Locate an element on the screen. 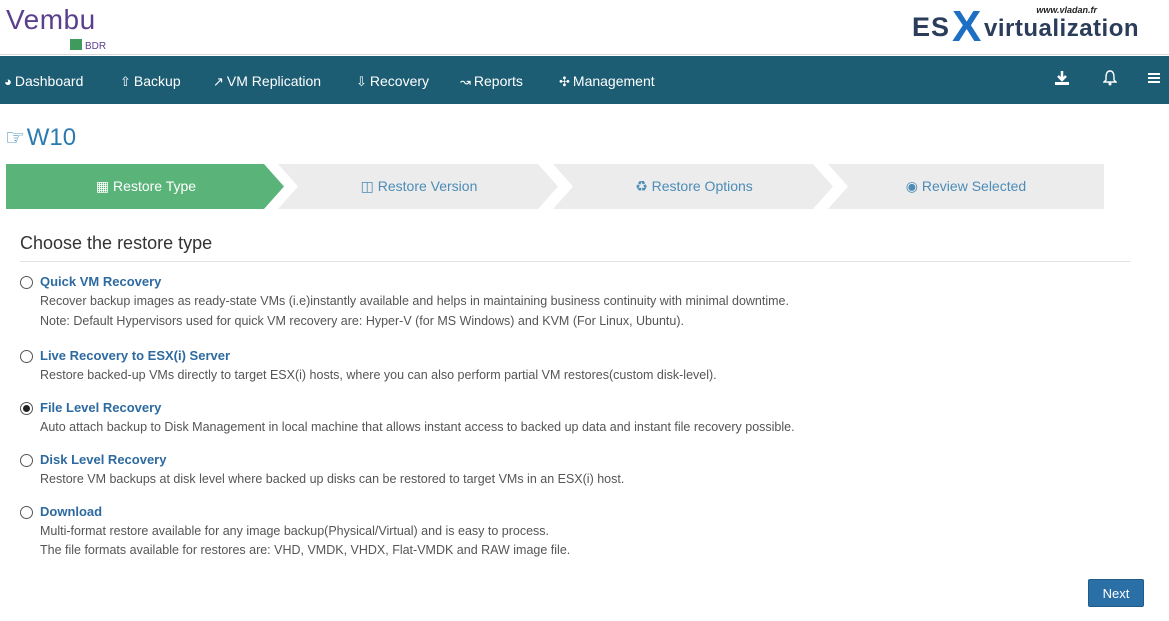 This screenshot has height=621, width=1169. next-button: Next is located at coordinates (1116, 593).